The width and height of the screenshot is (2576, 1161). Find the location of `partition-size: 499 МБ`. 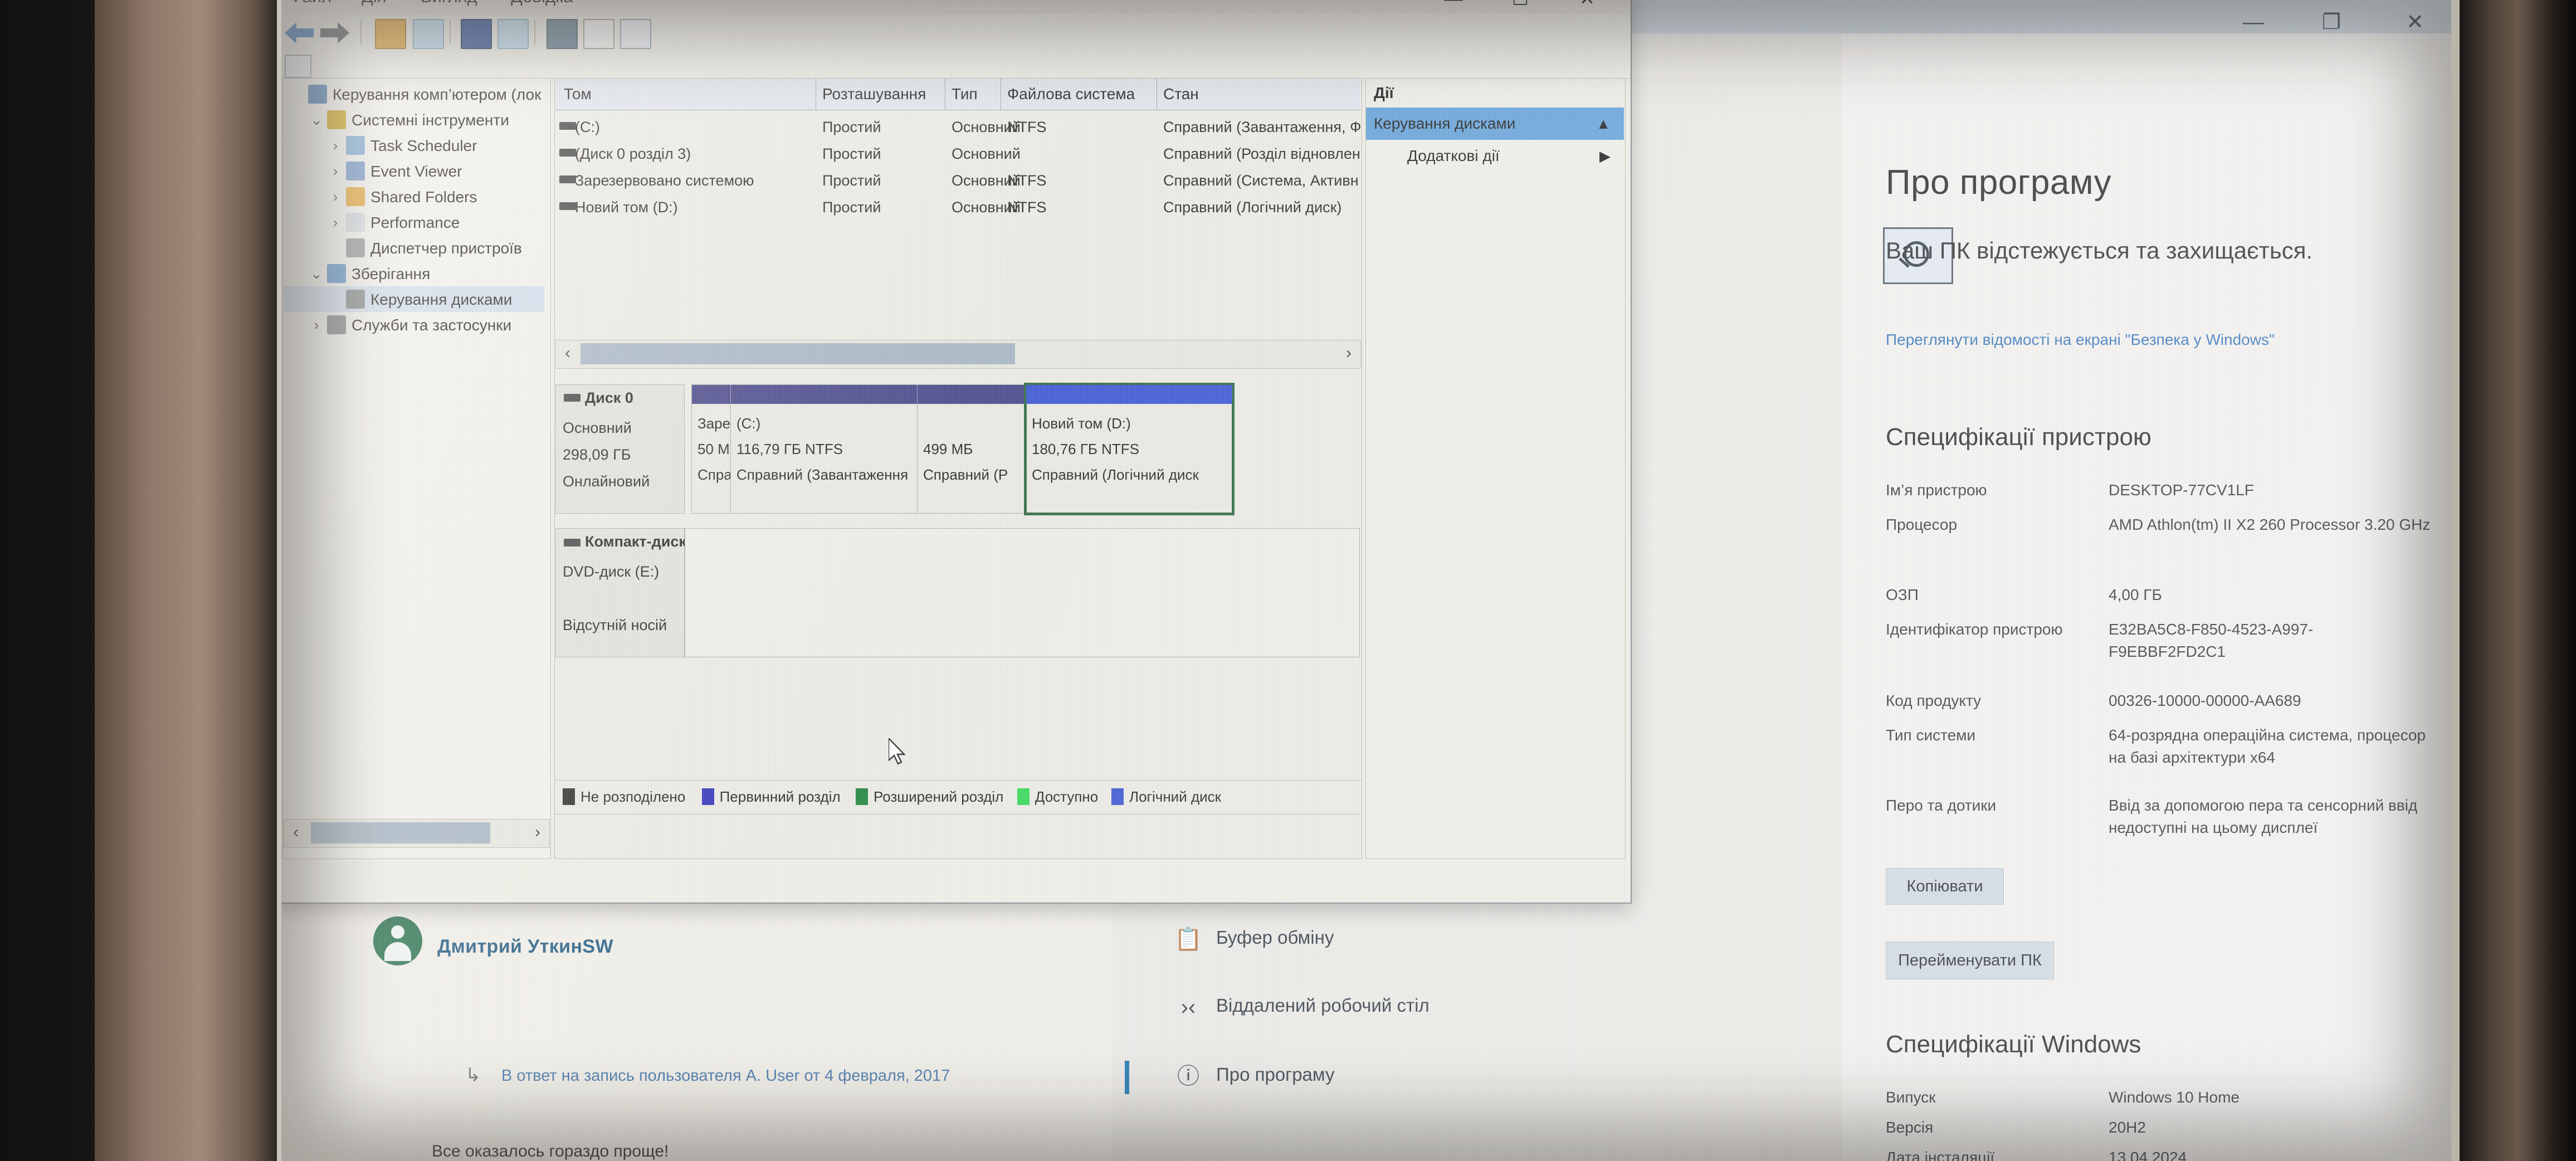

partition-size: 499 МБ is located at coordinates (948, 449).